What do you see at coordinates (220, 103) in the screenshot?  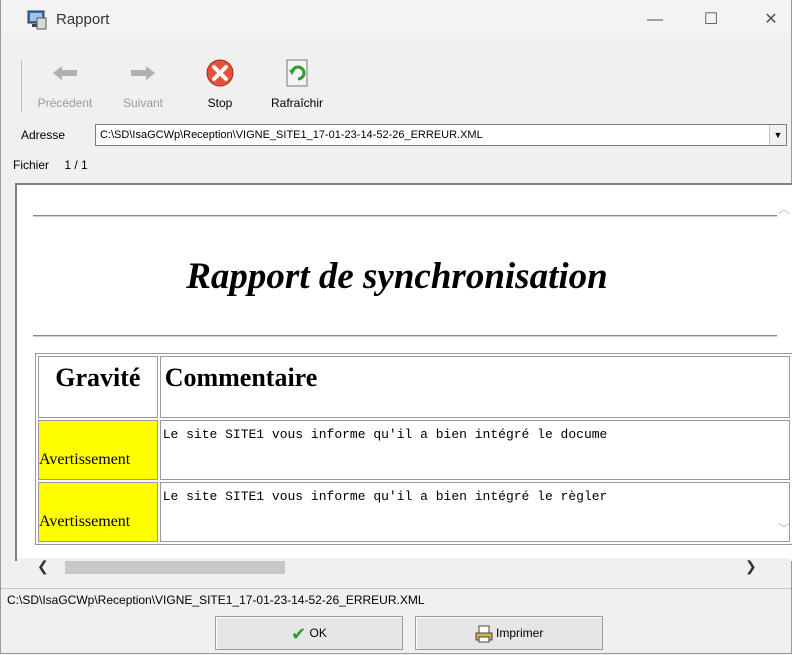 I see `stop-label: Stop` at bounding box center [220, 103].